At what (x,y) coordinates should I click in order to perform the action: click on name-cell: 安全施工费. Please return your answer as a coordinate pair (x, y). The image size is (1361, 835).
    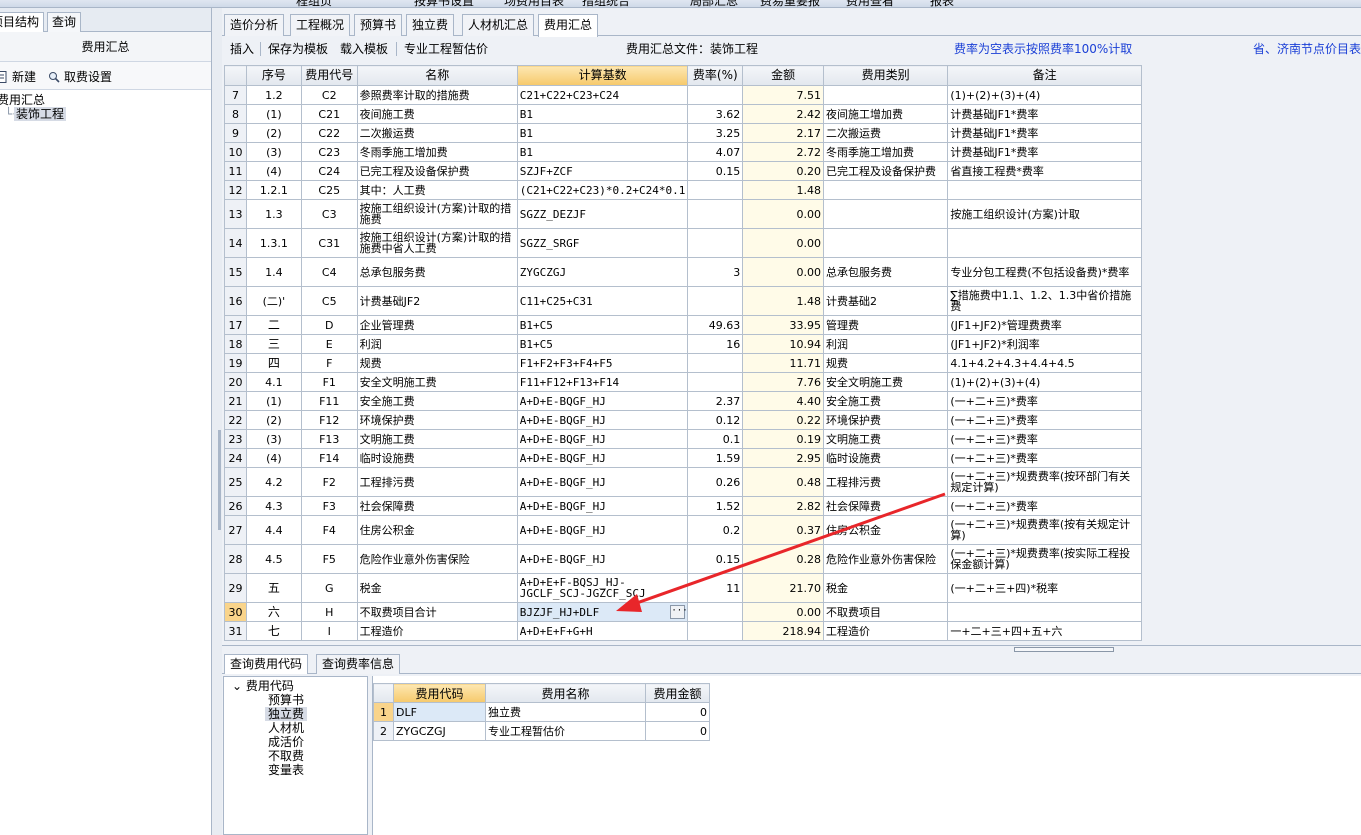
    Looking at the image, I should click on (437, 401).